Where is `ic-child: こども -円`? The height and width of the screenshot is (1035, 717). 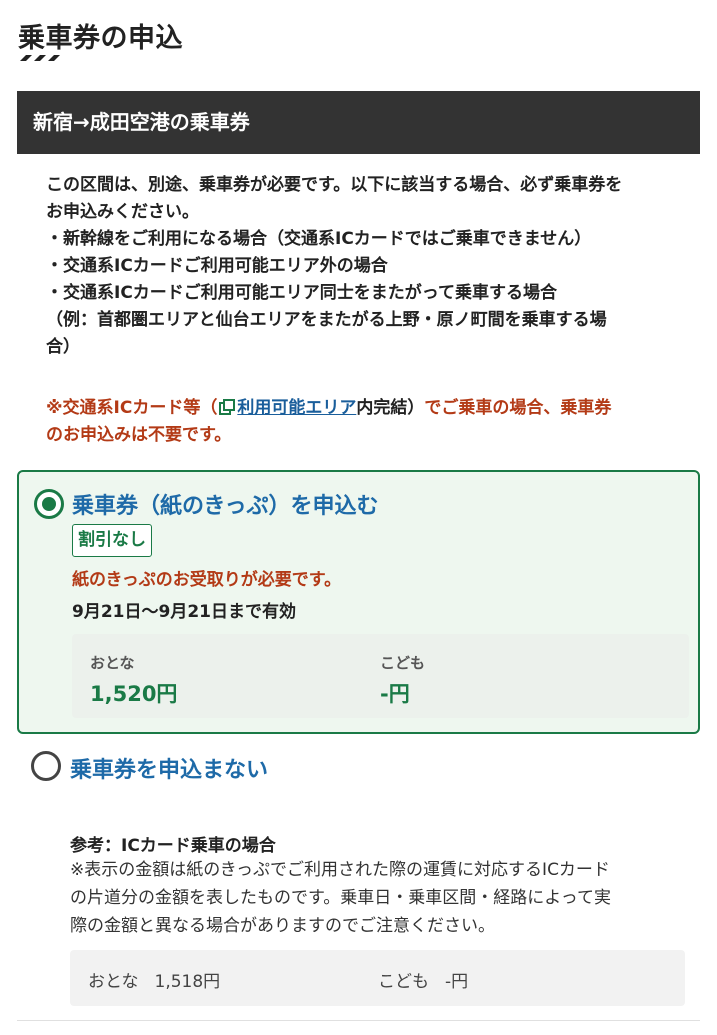
ic-child: こども -円 is located at coordinates (423, 979).